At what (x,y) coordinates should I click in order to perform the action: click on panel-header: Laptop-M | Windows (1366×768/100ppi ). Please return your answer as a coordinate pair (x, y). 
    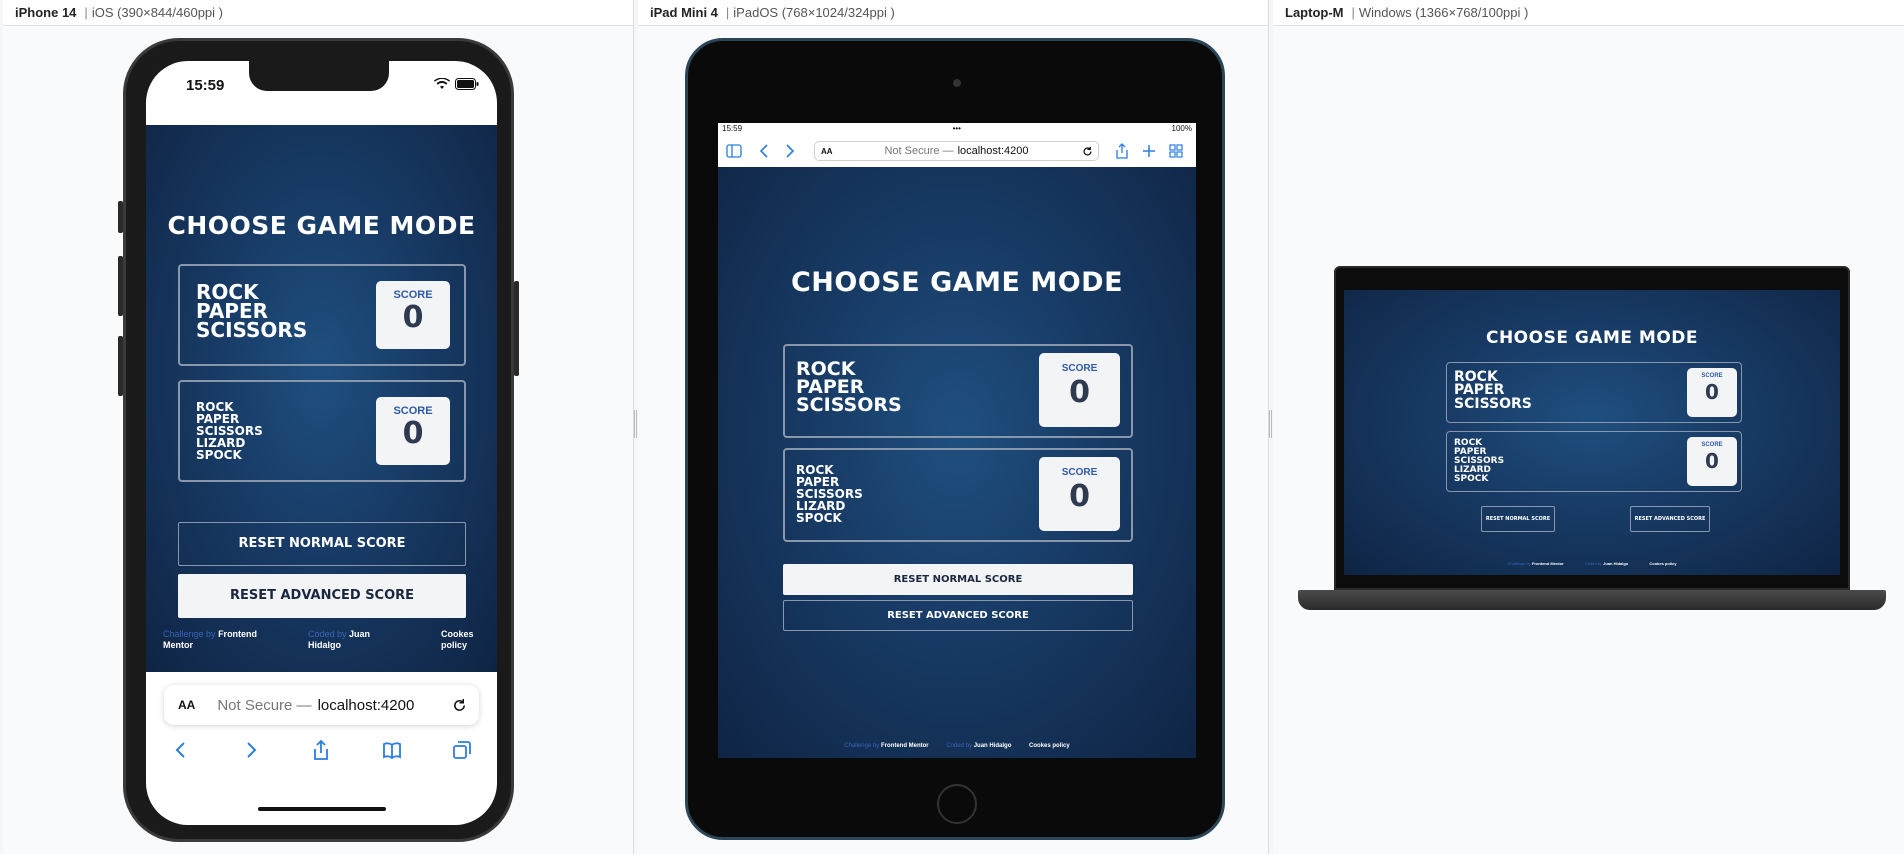
    Looking at the image, I should click on (1588, 13).